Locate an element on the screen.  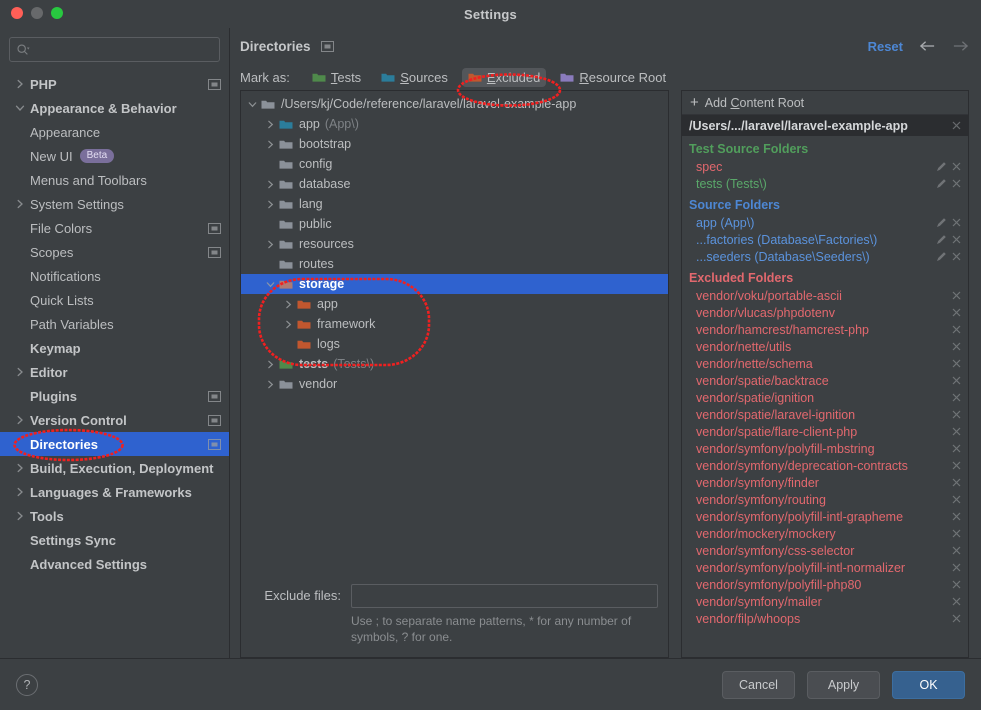
sidebar-item-editor: Editor is located at coordinates (114, 372).